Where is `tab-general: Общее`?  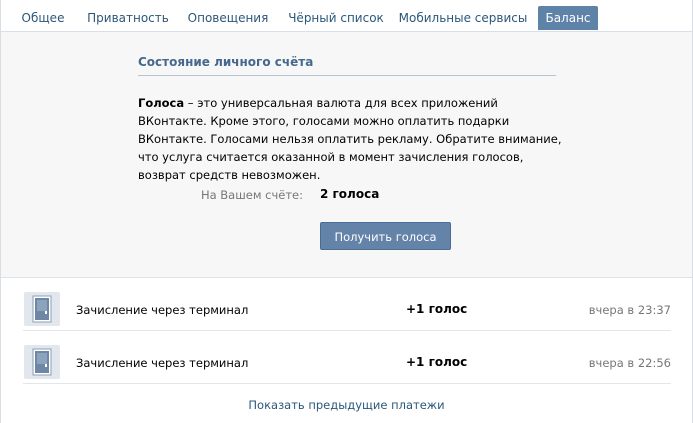 tab-general: Общее is located at coordinates (43, 18).